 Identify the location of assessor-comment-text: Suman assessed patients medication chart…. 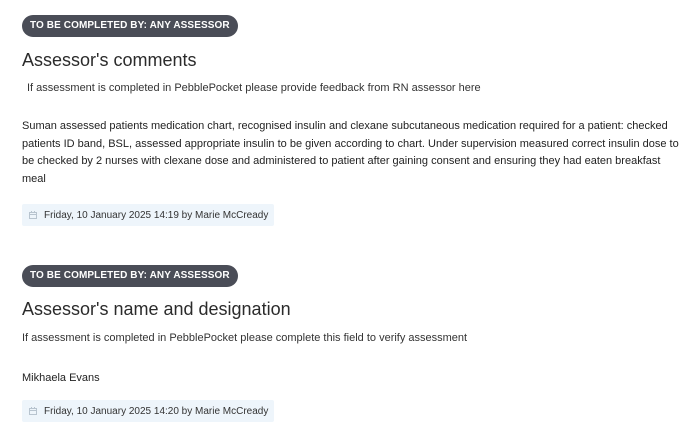
(350, 152).